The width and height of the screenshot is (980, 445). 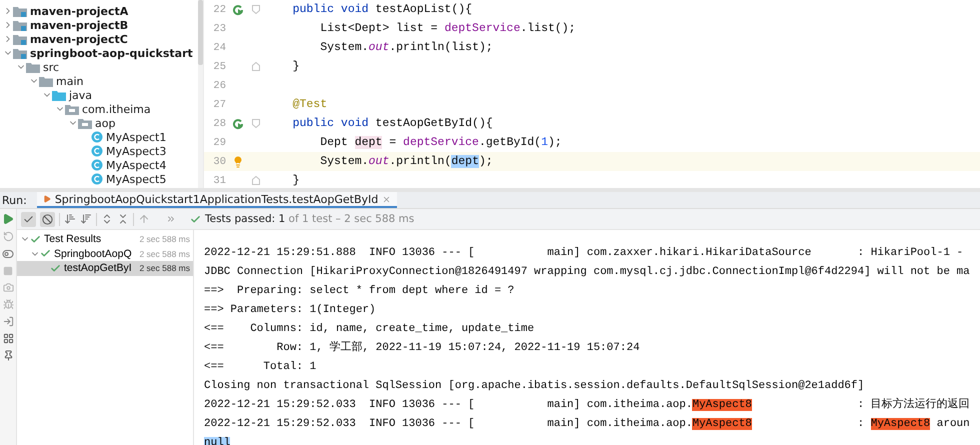 I want to click on tree-item: MyAspect4, so click(x=99, y=165).